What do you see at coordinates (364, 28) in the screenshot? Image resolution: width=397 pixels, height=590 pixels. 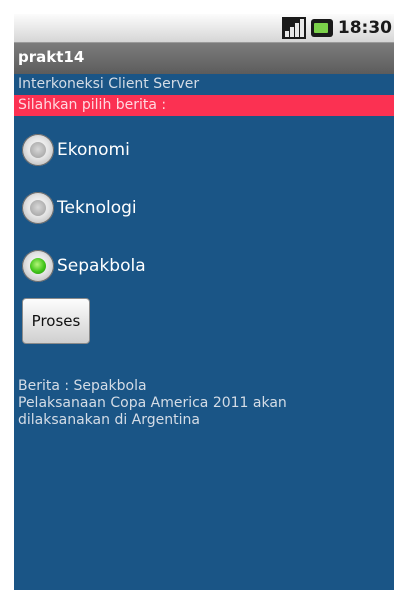 I see `status-clock: 18:30` at bounding box center [364, 28].